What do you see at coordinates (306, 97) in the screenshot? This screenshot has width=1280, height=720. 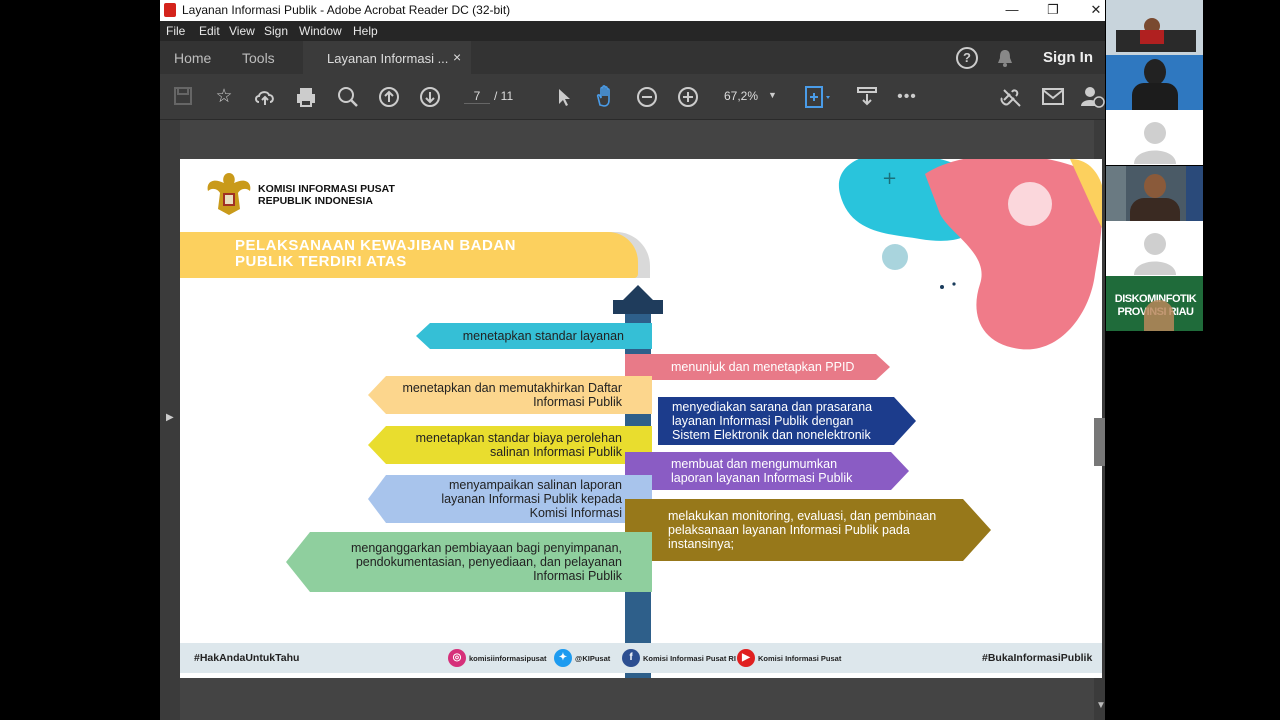 I see `print-icon` at bounding box center [306, 97].